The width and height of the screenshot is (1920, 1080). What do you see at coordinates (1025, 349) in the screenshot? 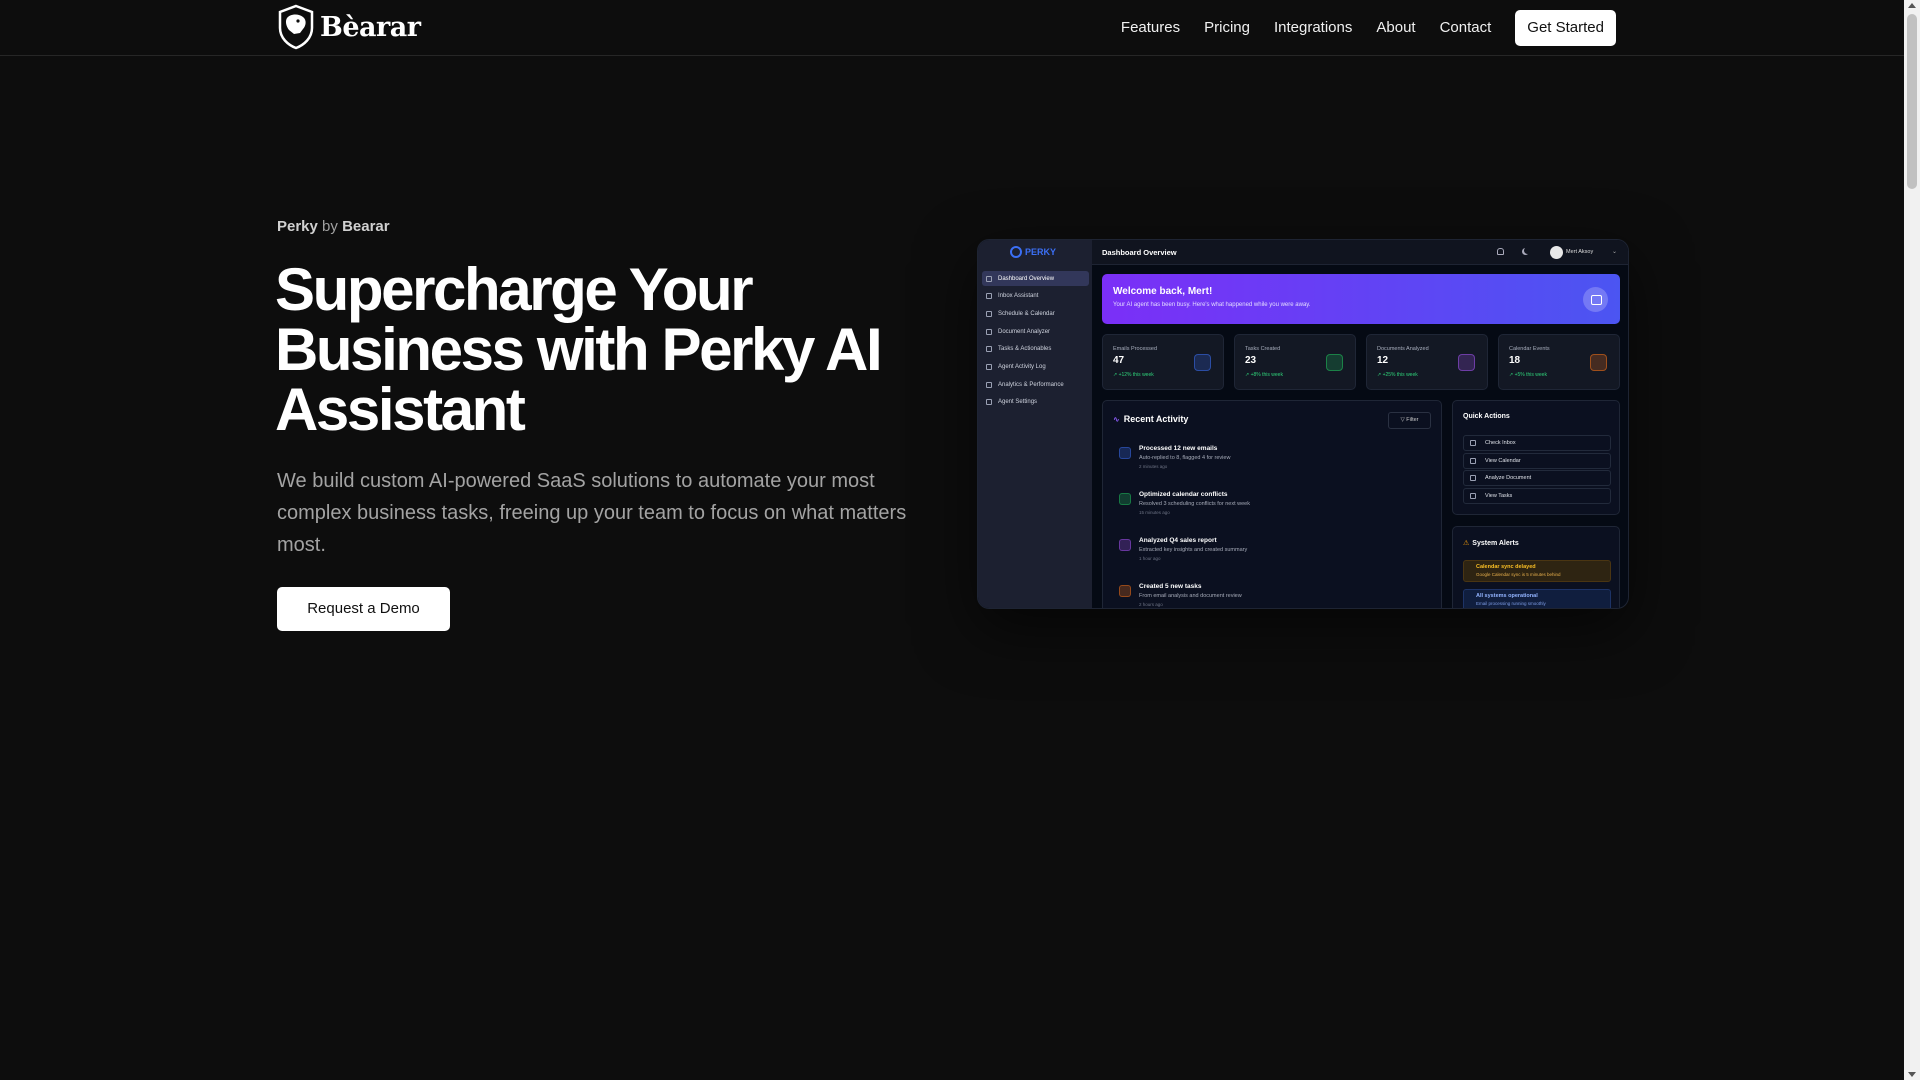
I see `sidebar-item-label: Tasks & Actionables` at bounding box center [1025, 349].